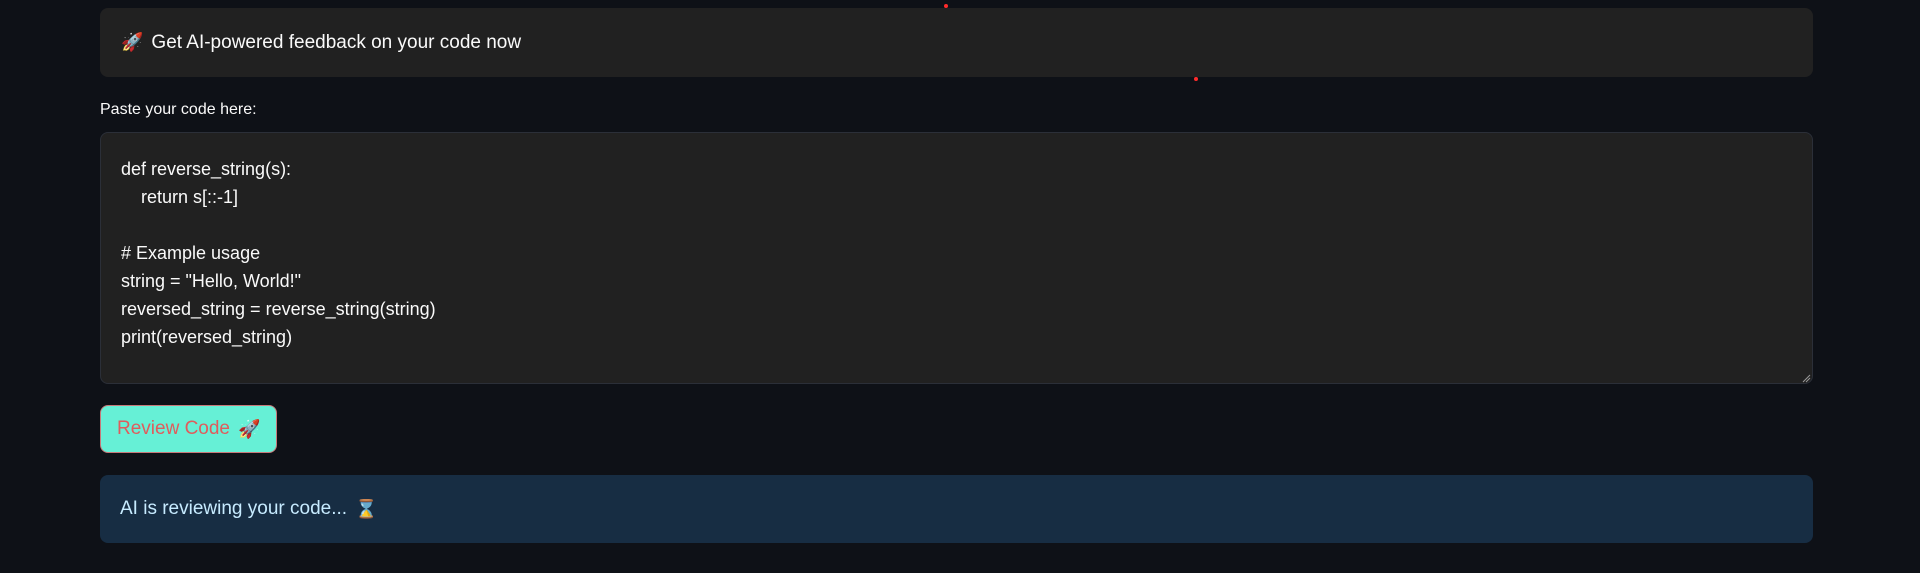 The image size is (1920, 573). What do you see at coordinates (173, 428) in the screenshot?
I see `review-button-label: Review Code` at bounding box center [173, 428].